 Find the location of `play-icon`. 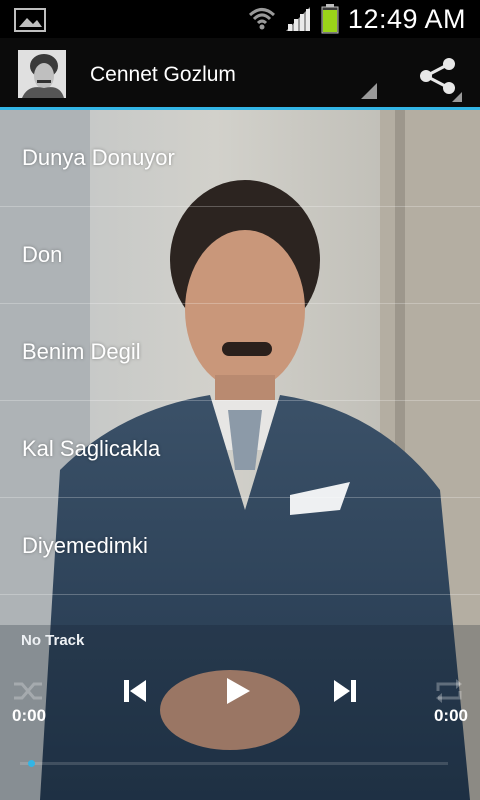

play-icon is located at coordinates (238, 691).